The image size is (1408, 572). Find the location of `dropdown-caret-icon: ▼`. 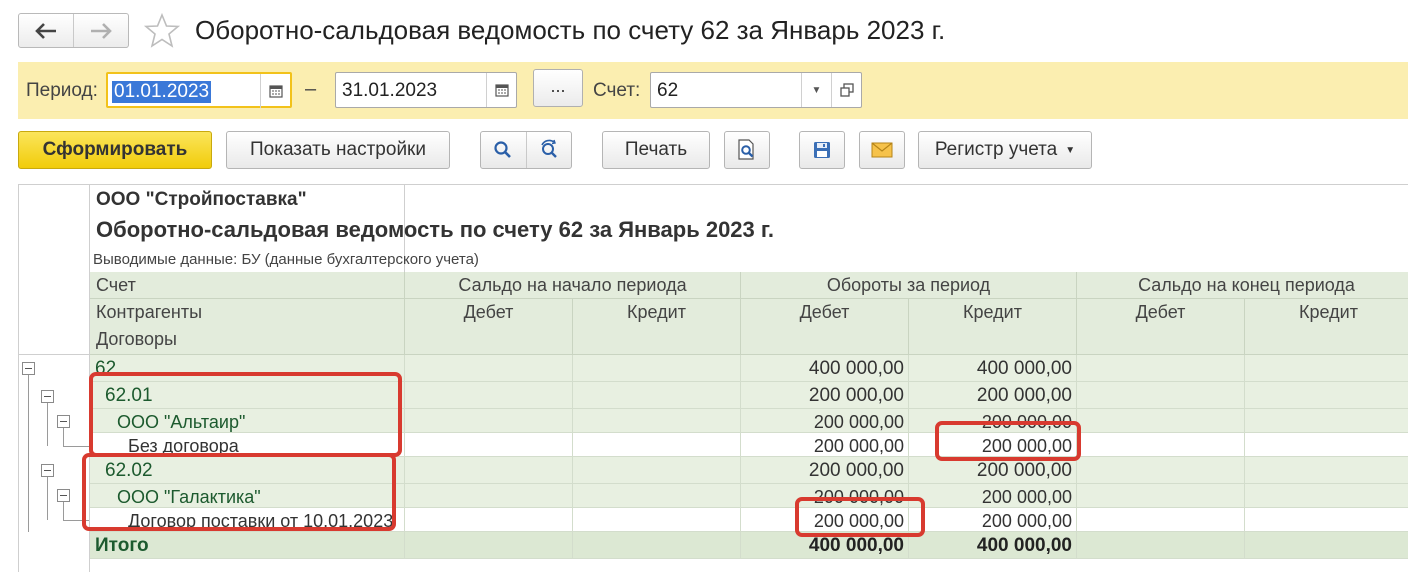

dropdown-caret-icon: ▼ is located at coordinates (1070, 150).